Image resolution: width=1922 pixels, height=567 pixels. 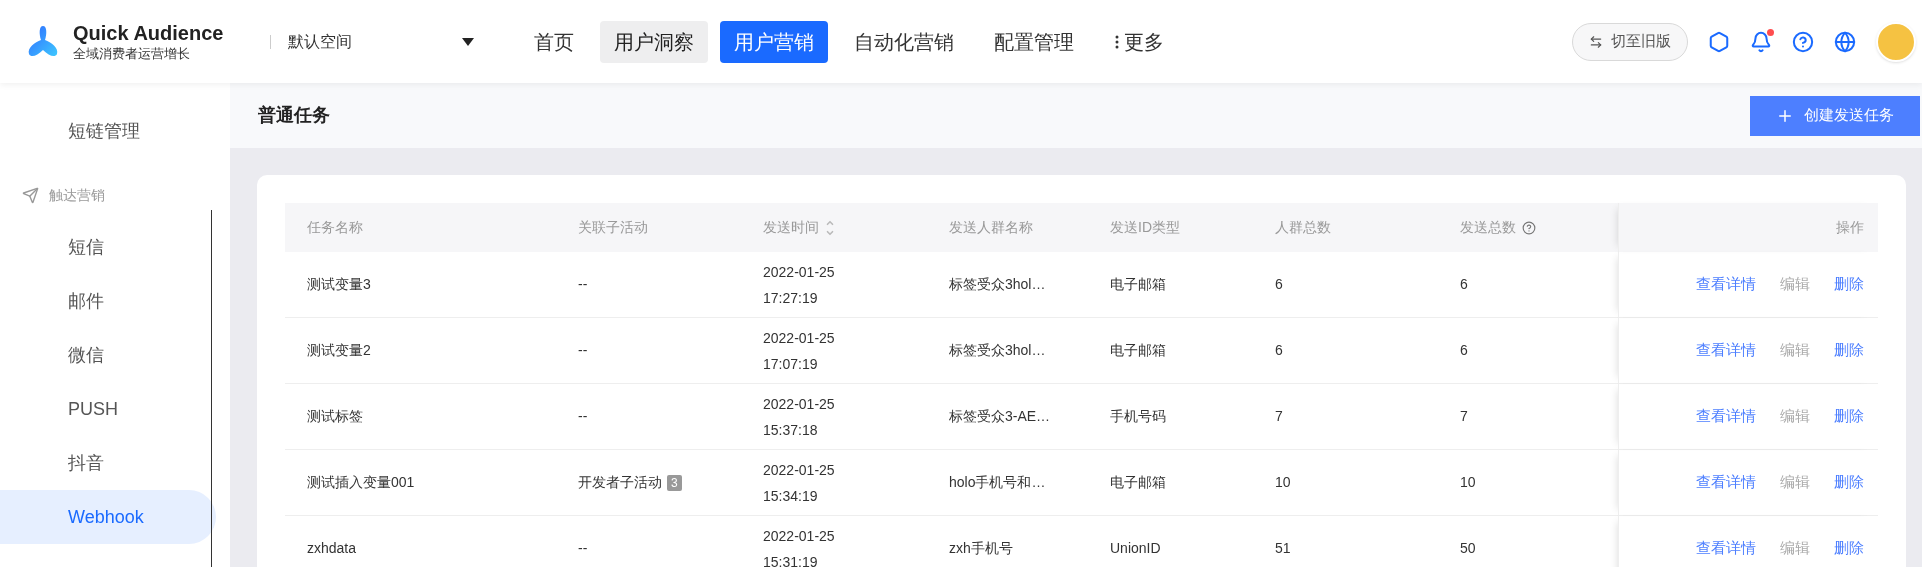 I want to click on column-header: 操作, so click(x=1748, y=227).